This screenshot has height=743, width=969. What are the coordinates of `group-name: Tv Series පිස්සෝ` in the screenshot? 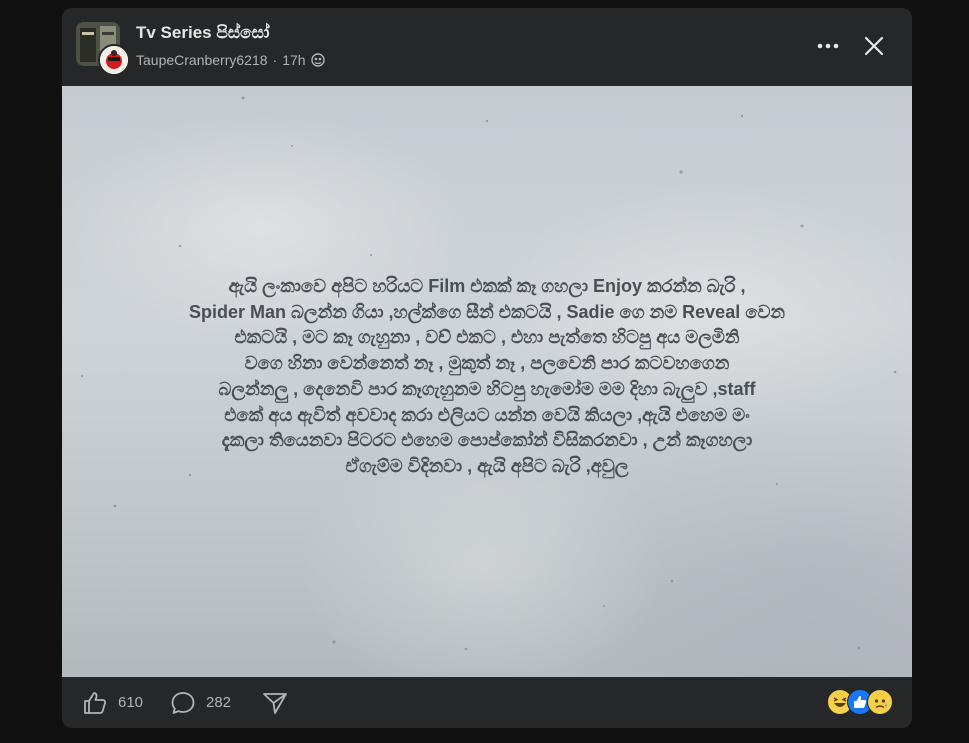 It's located at (202, 33).